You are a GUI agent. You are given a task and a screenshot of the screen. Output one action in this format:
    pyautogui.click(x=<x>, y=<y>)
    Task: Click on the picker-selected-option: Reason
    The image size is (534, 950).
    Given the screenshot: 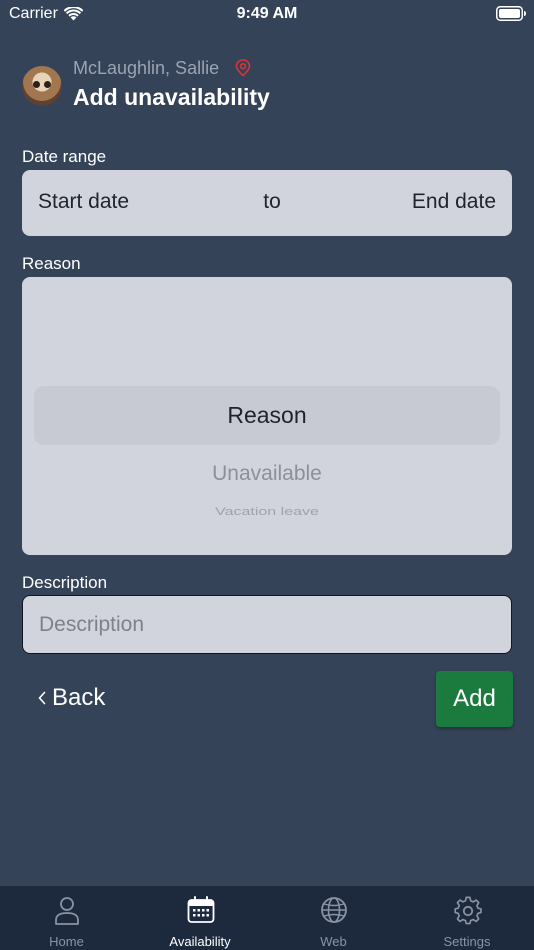 What is the action you would take?
    pyautogui.click(x=267, y=415)
    